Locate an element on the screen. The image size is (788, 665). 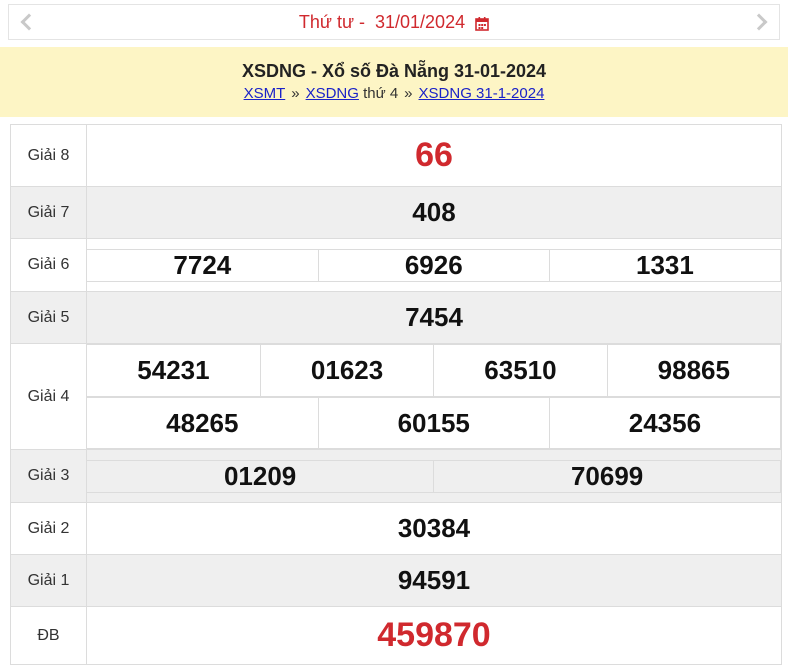
prize-number: 408 is located at coordinates (434, 212).